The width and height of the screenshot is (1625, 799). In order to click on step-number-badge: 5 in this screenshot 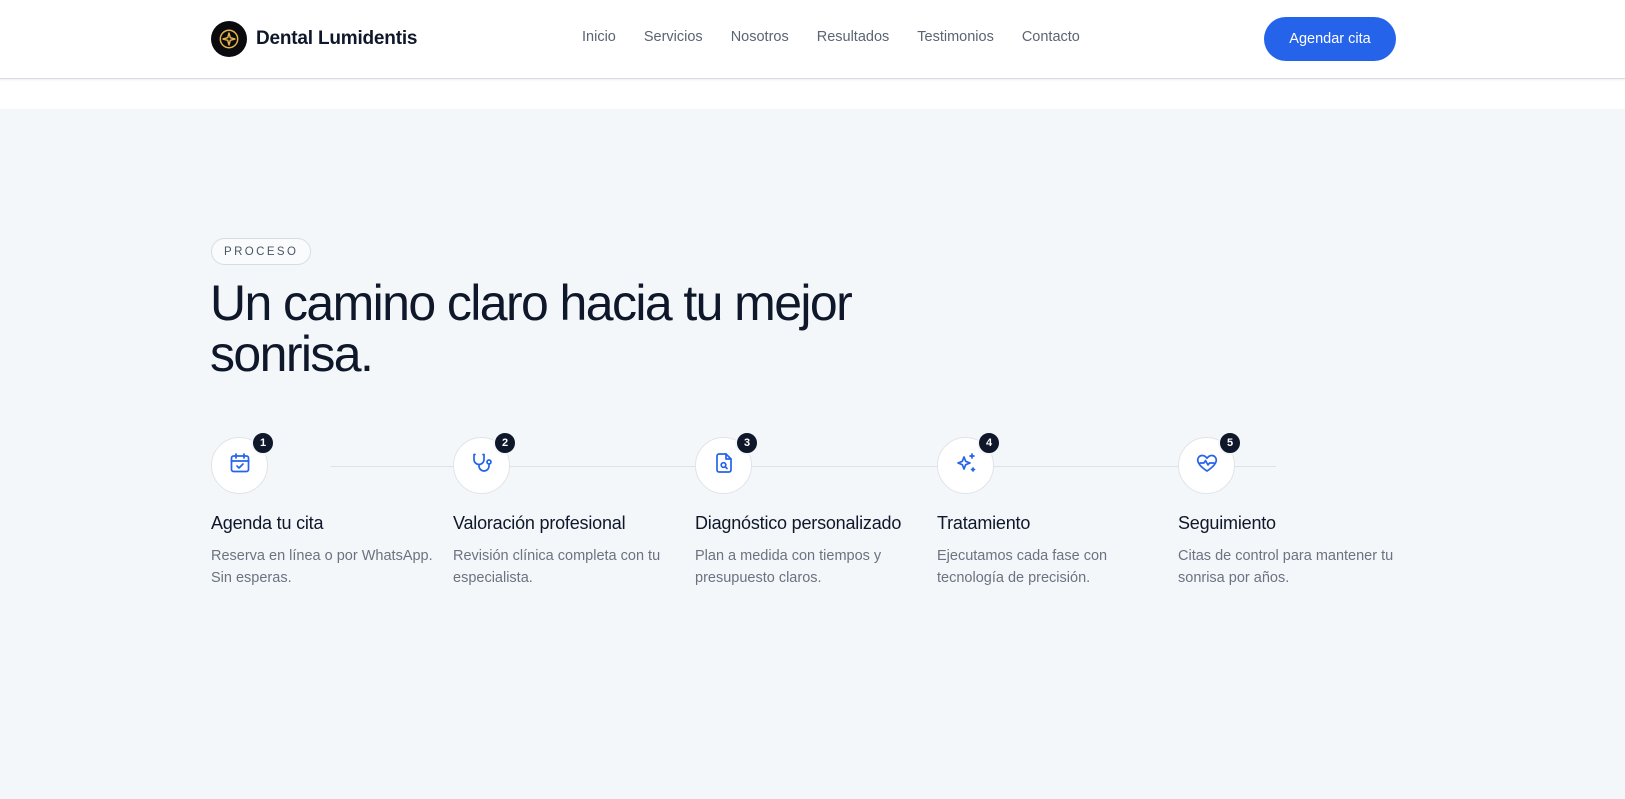, I will do `click(1230, 443)`.